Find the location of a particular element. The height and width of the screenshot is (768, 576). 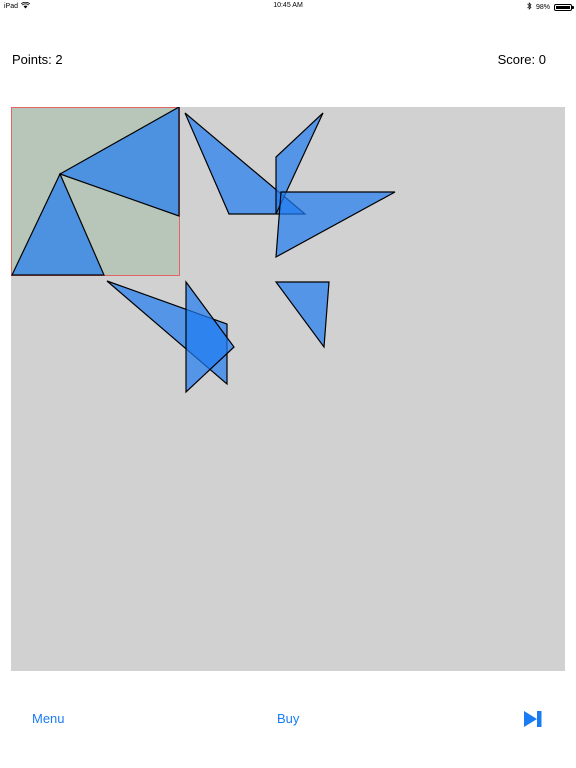

battery-percent: 98% is located at coordinates (542, 7).